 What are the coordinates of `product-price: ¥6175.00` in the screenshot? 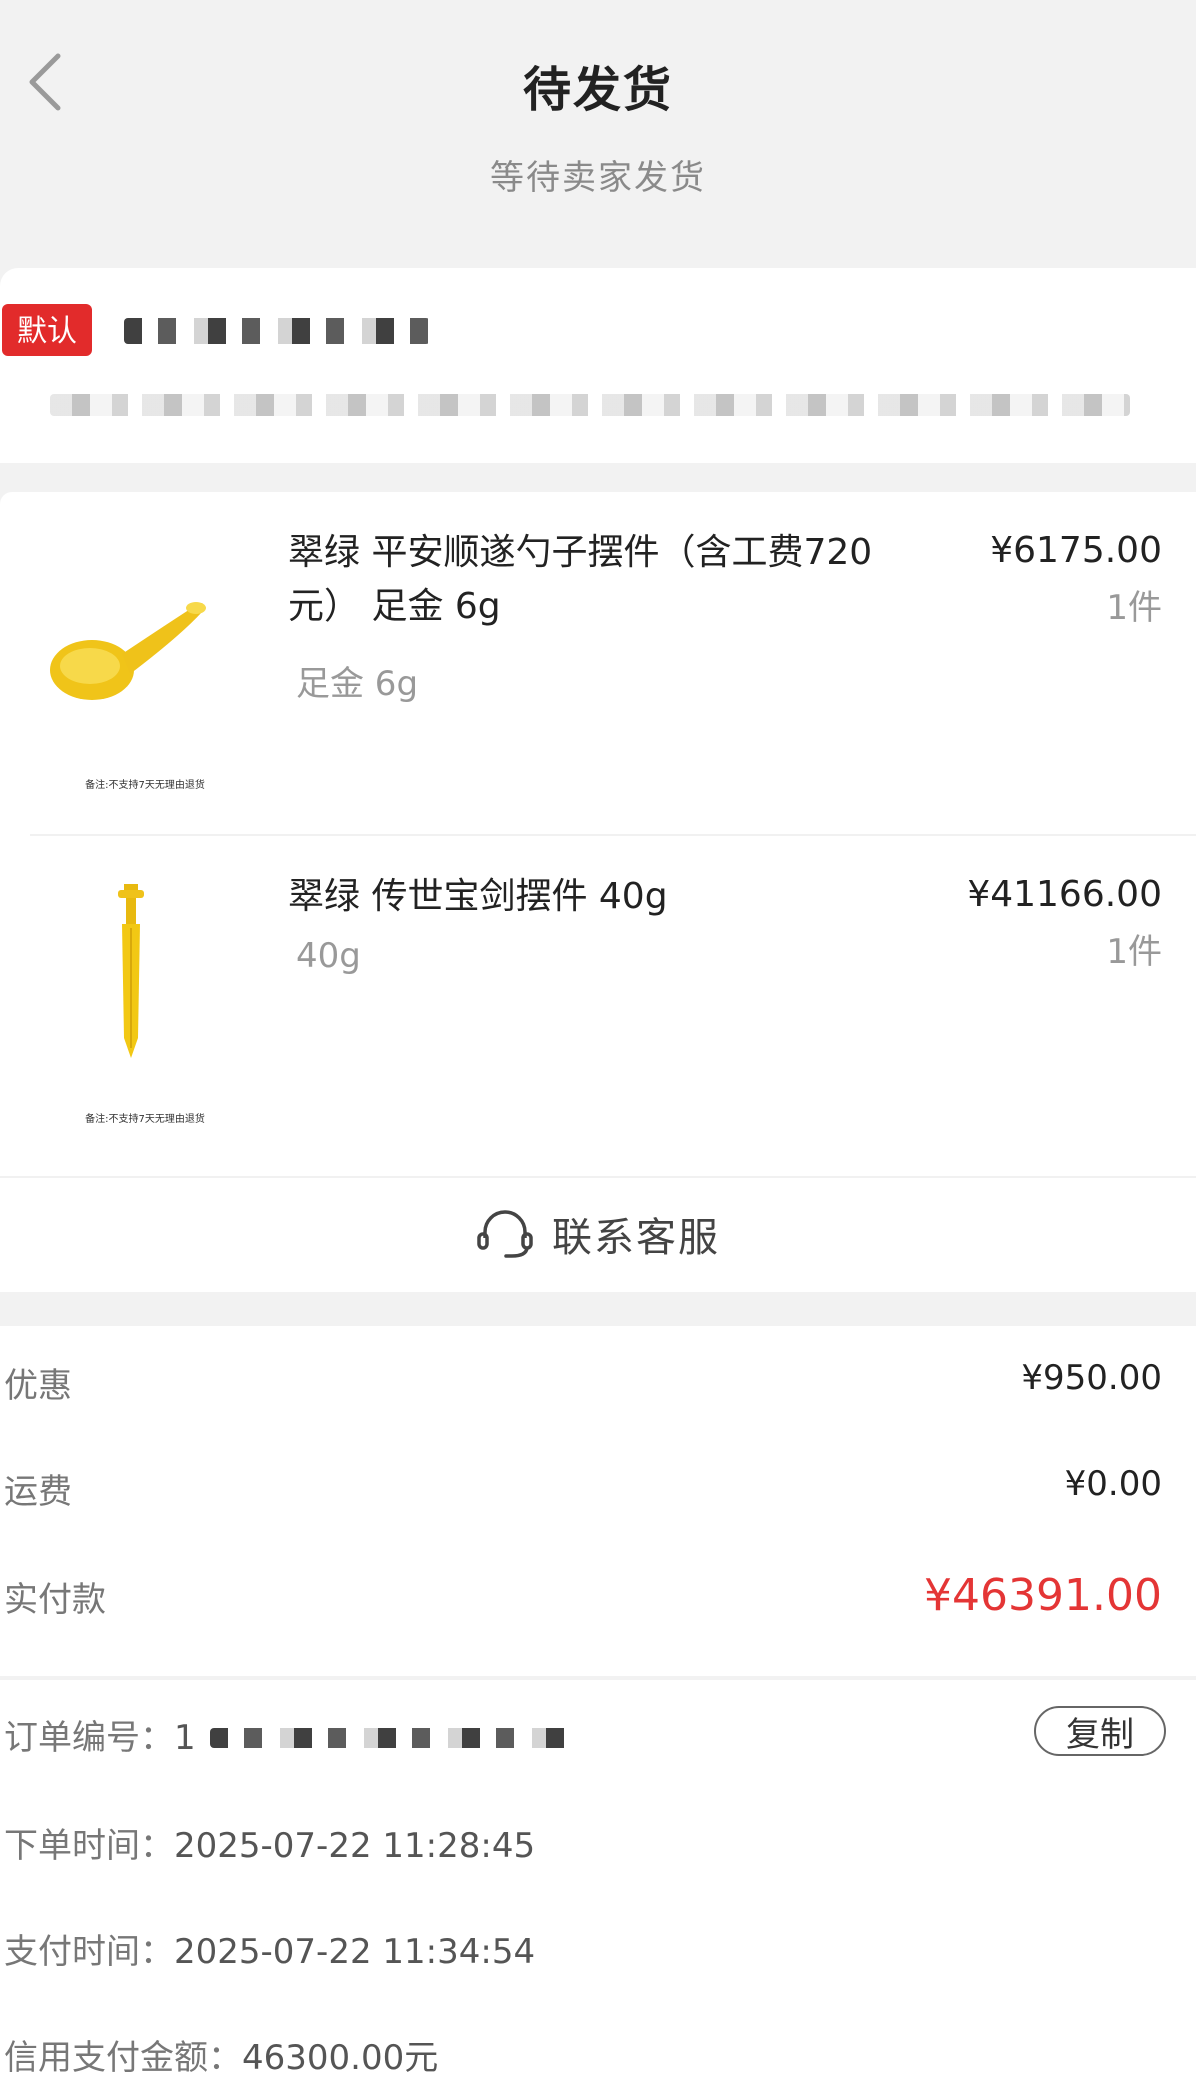 It's located at (1076, 550).